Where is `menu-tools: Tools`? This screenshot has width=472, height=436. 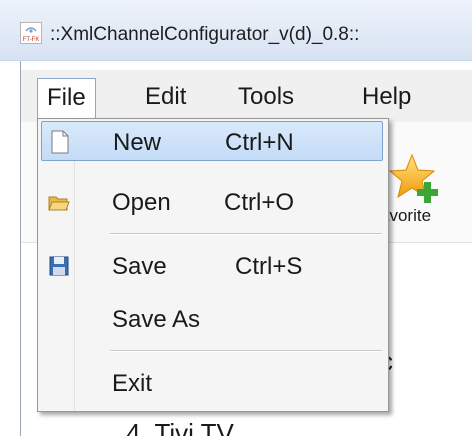
menu-tools: Tools is located at coordinates (266, 97).